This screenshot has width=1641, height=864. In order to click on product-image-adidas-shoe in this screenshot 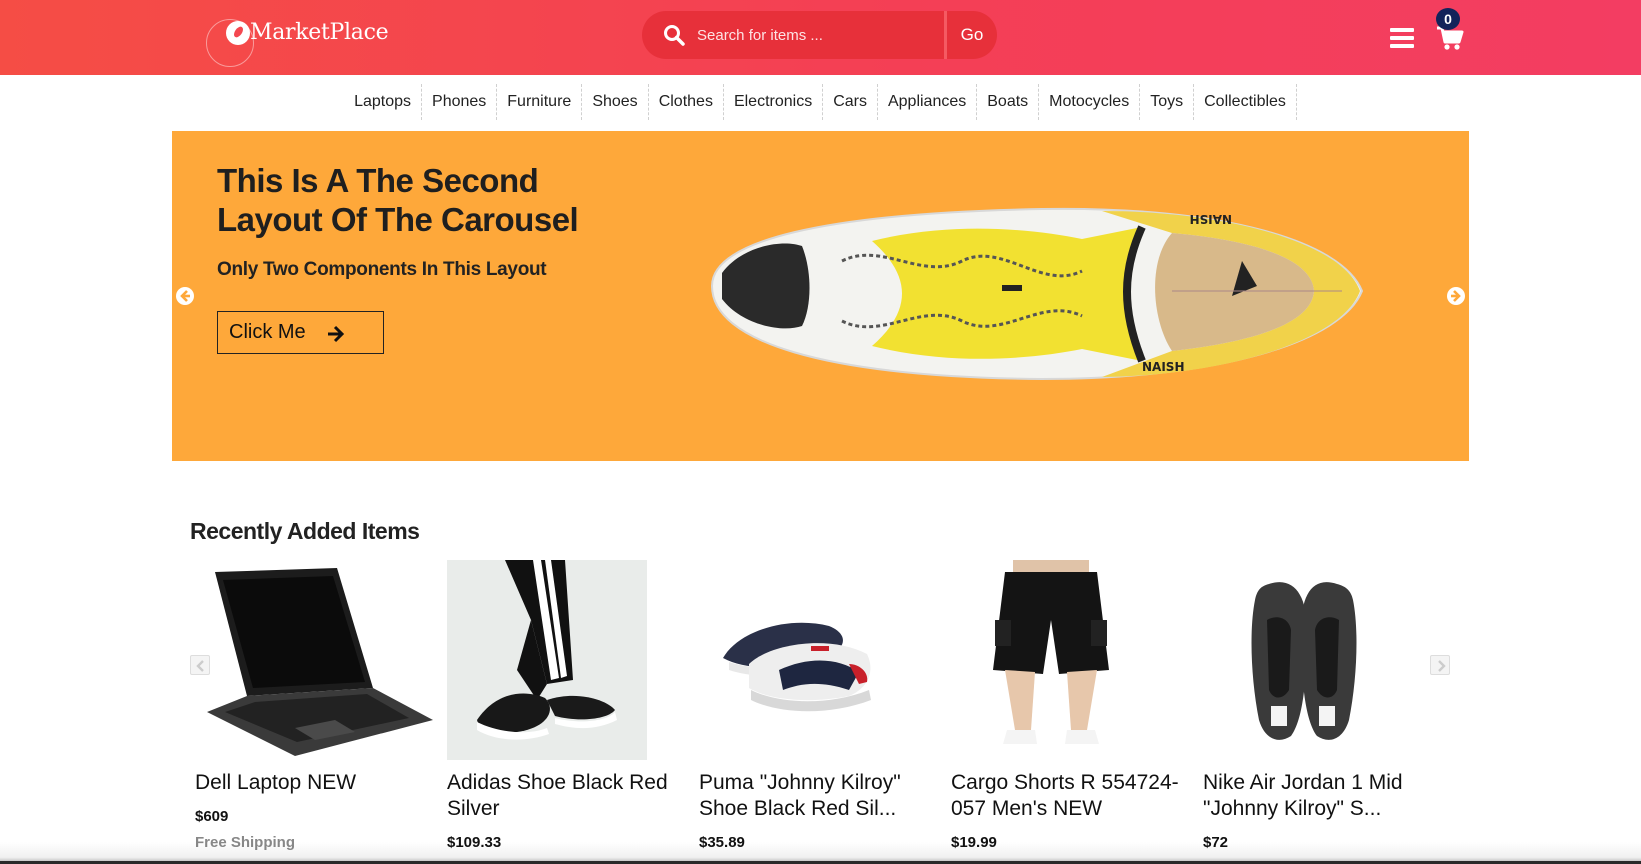, I will do `click(547, 660)`.